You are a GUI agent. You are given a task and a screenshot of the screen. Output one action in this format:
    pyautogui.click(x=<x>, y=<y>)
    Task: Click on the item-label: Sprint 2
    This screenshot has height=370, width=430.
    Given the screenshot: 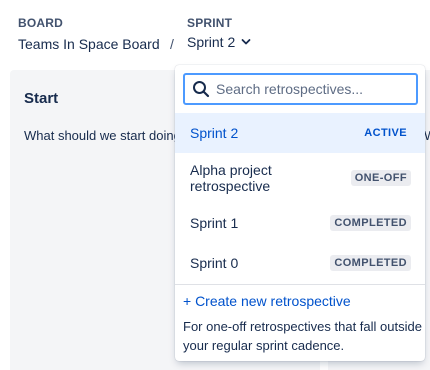 What is the action you would take?
    pyautogui.click(x=214, y=133)
    